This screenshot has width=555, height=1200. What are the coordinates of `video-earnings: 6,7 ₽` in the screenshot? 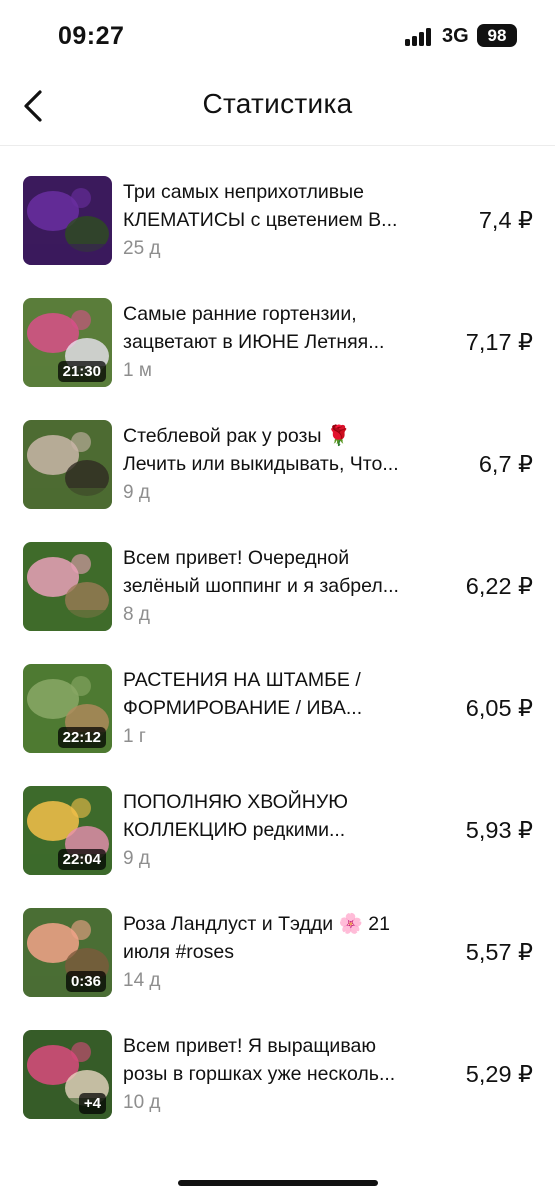 It's located at (505, 464).